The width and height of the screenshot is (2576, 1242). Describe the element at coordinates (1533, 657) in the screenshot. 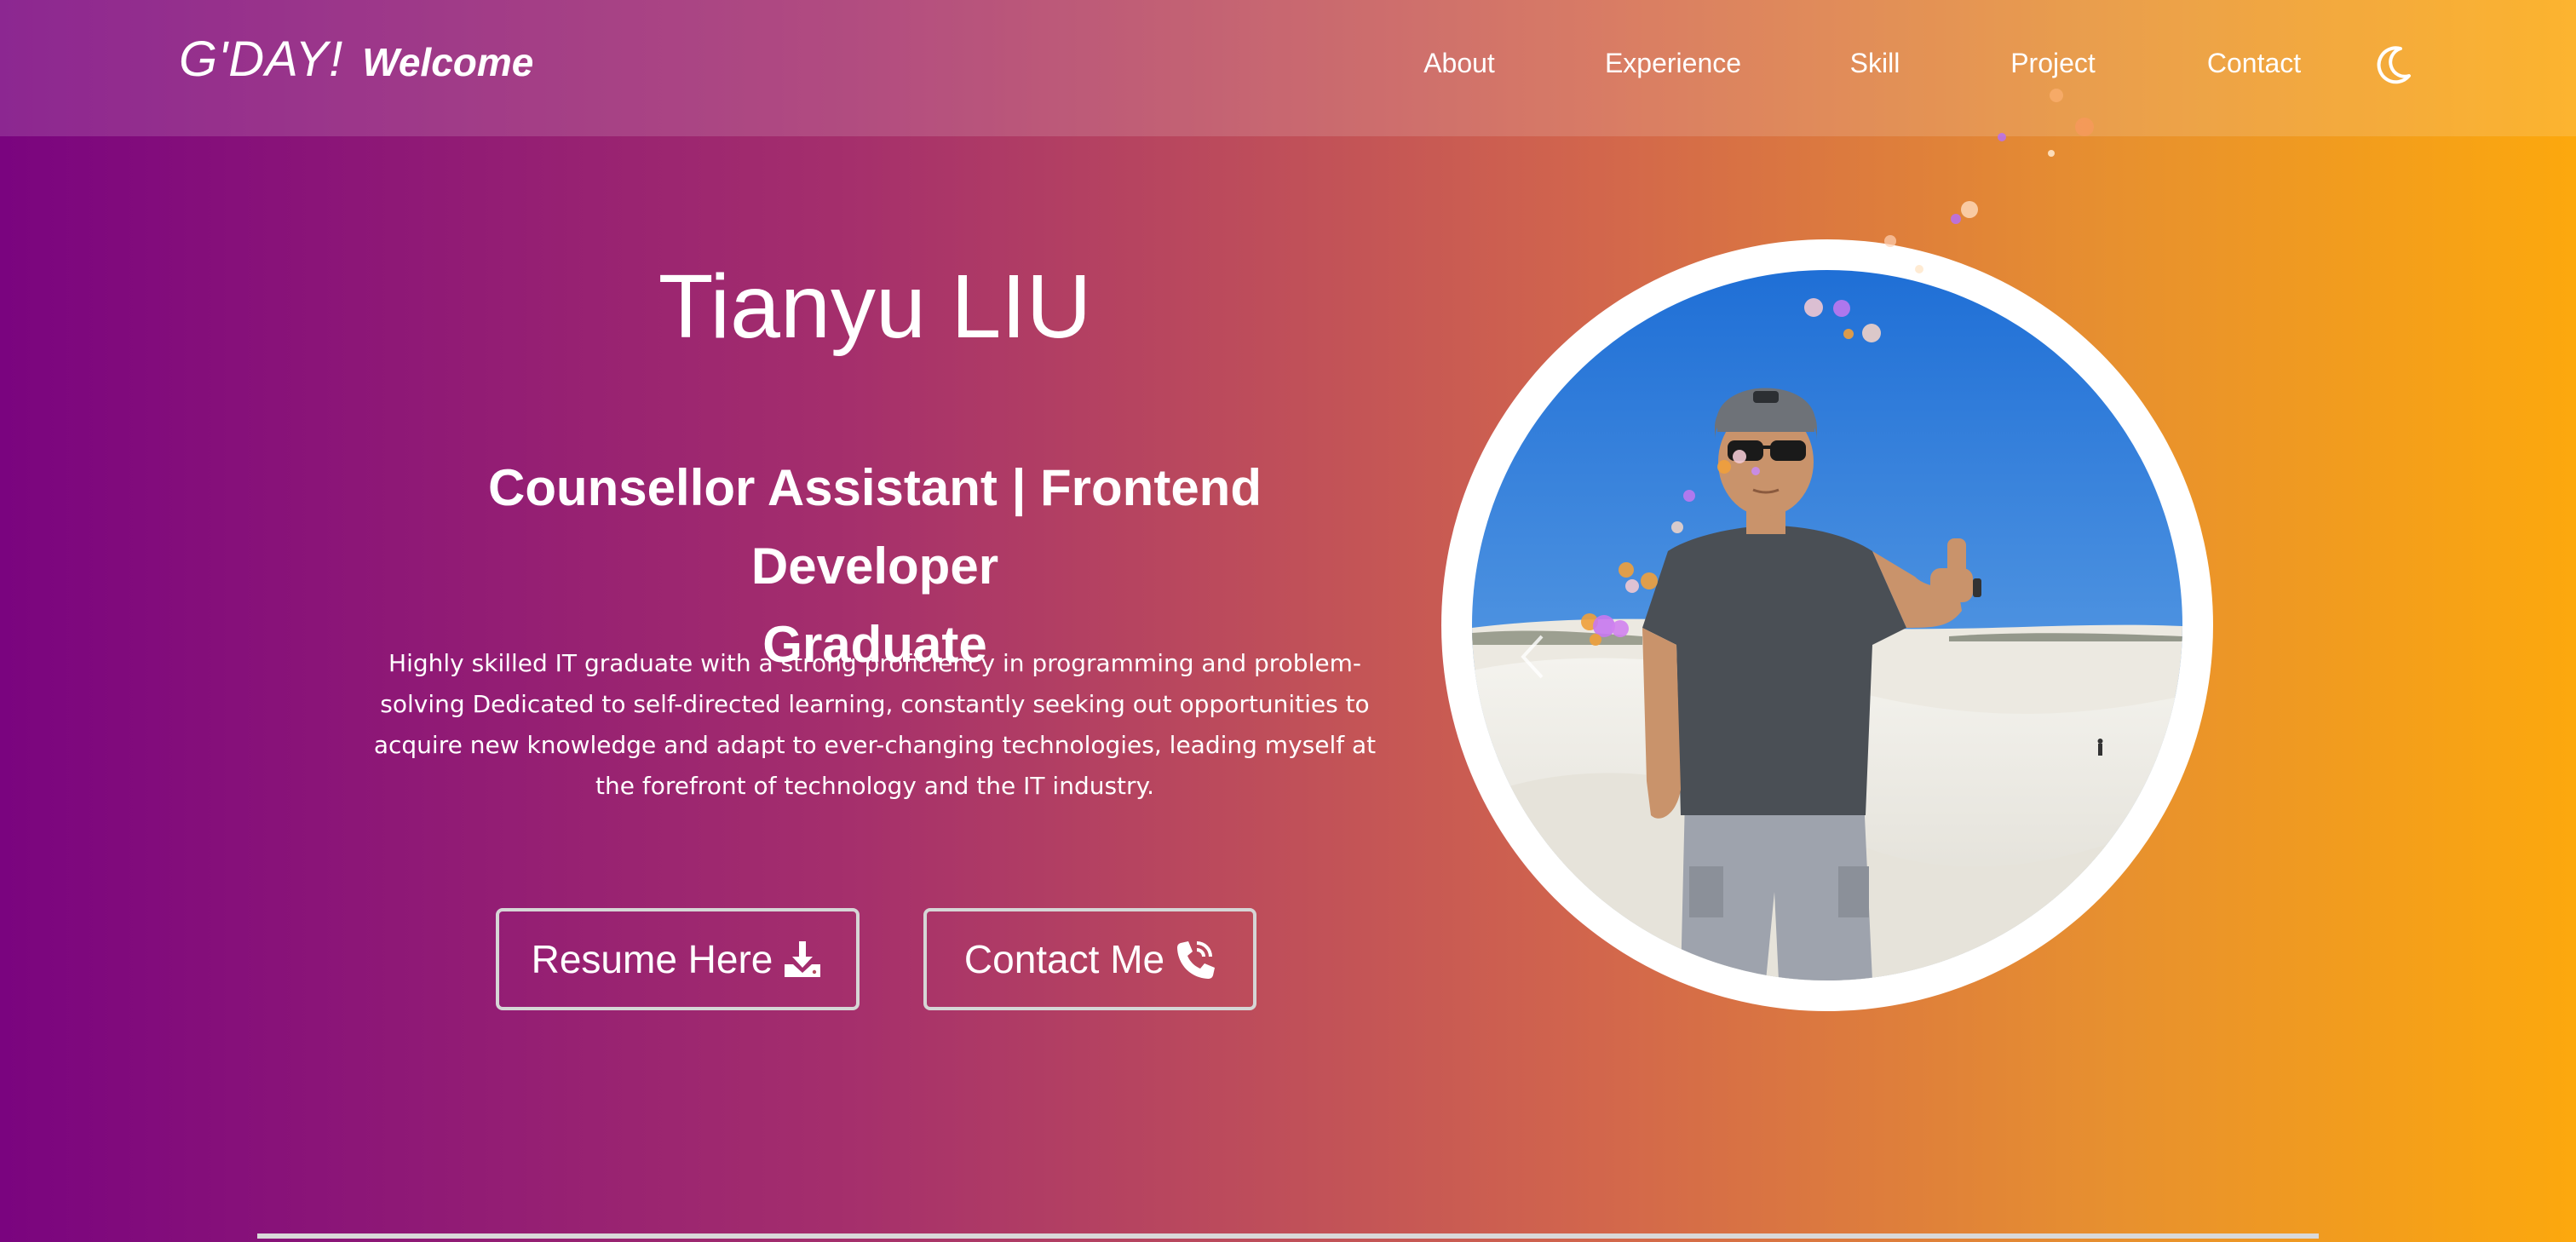

I see `chevron-left-icon` at that location.